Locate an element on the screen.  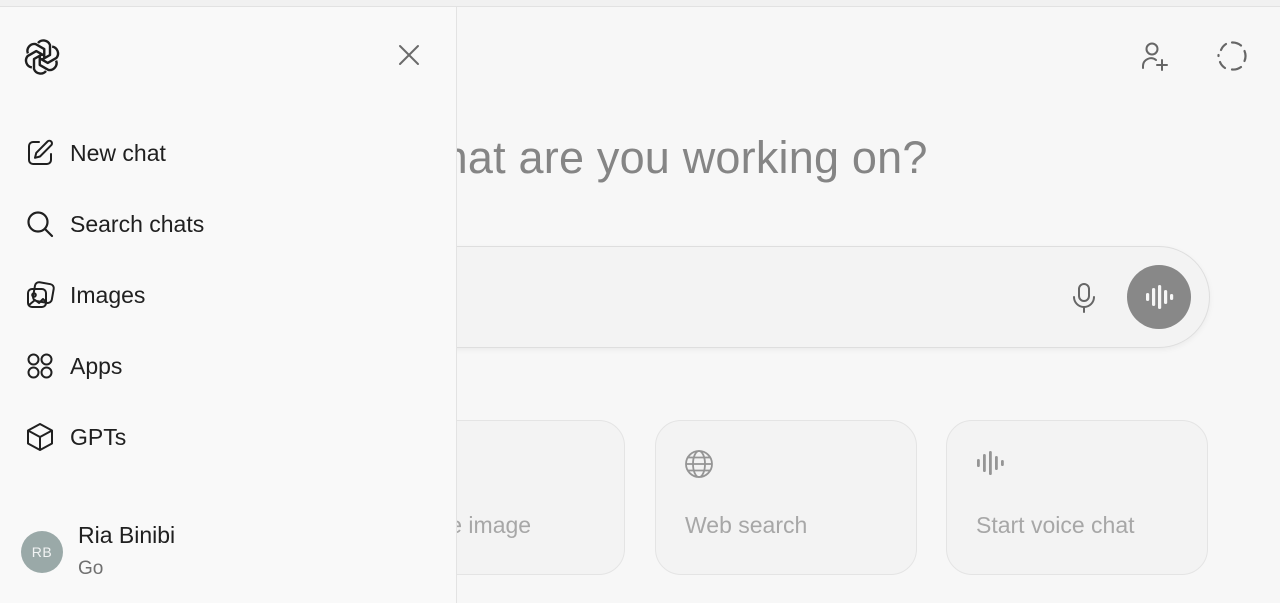
temporary-chat-button is located at coordinates (1232, 56).